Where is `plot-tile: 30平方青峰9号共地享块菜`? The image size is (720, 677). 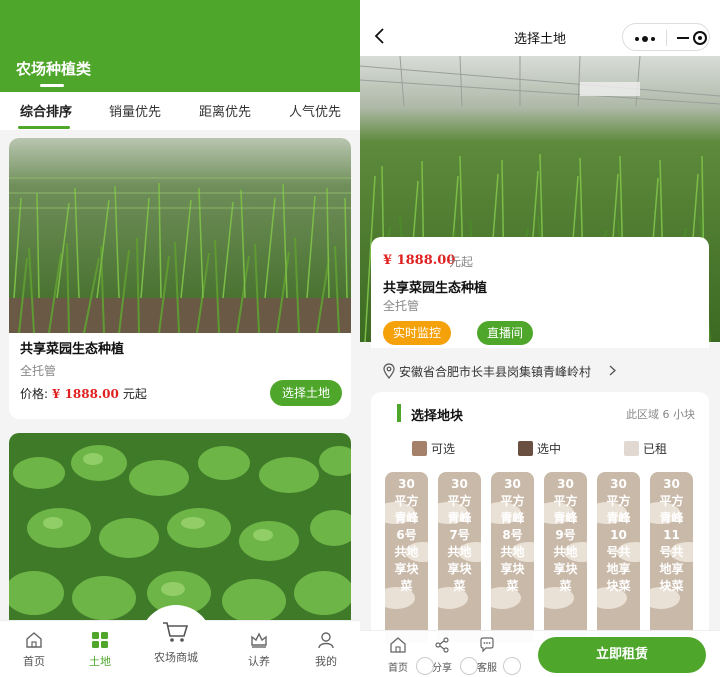 plot-tile: 30平方青峰9号共地享块菜 is located at coordinates (565, 557).